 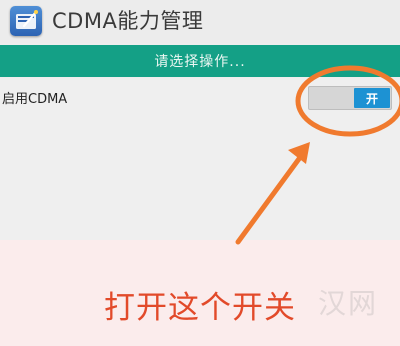 What do you see at coordinates (128, 21) in the screenshot?
I see `app-title: CDMA能力管理` at bounding box center [128, 21].